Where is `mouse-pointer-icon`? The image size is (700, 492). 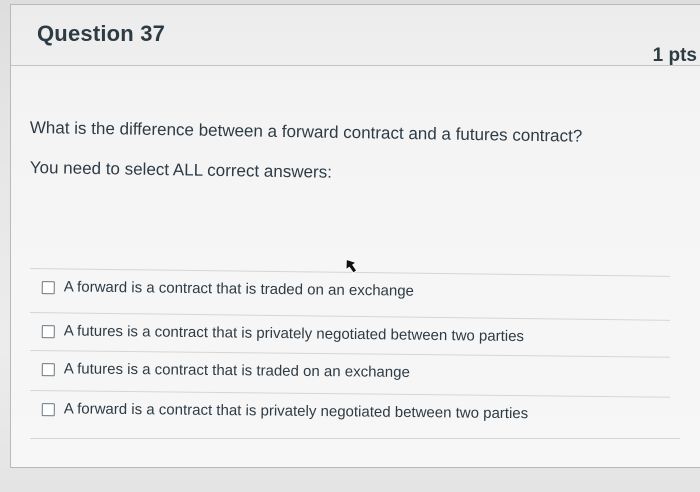
mouse-pointer-icon is located at coordinates (351, 266).